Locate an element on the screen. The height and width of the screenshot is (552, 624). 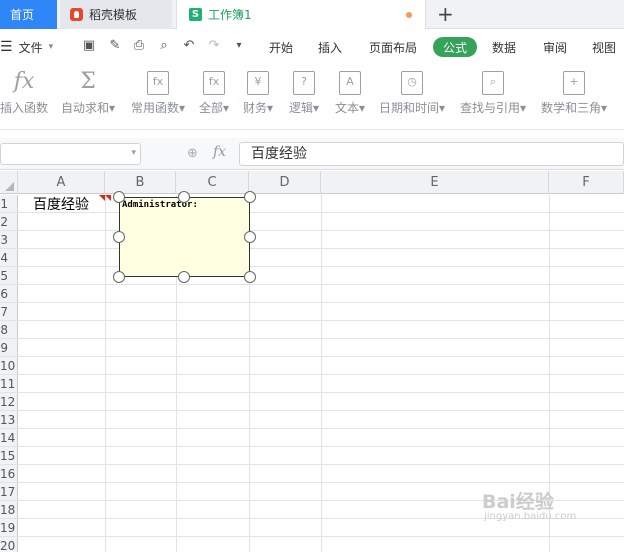
row-header-15: 15 is located at coordinates (9, 456).